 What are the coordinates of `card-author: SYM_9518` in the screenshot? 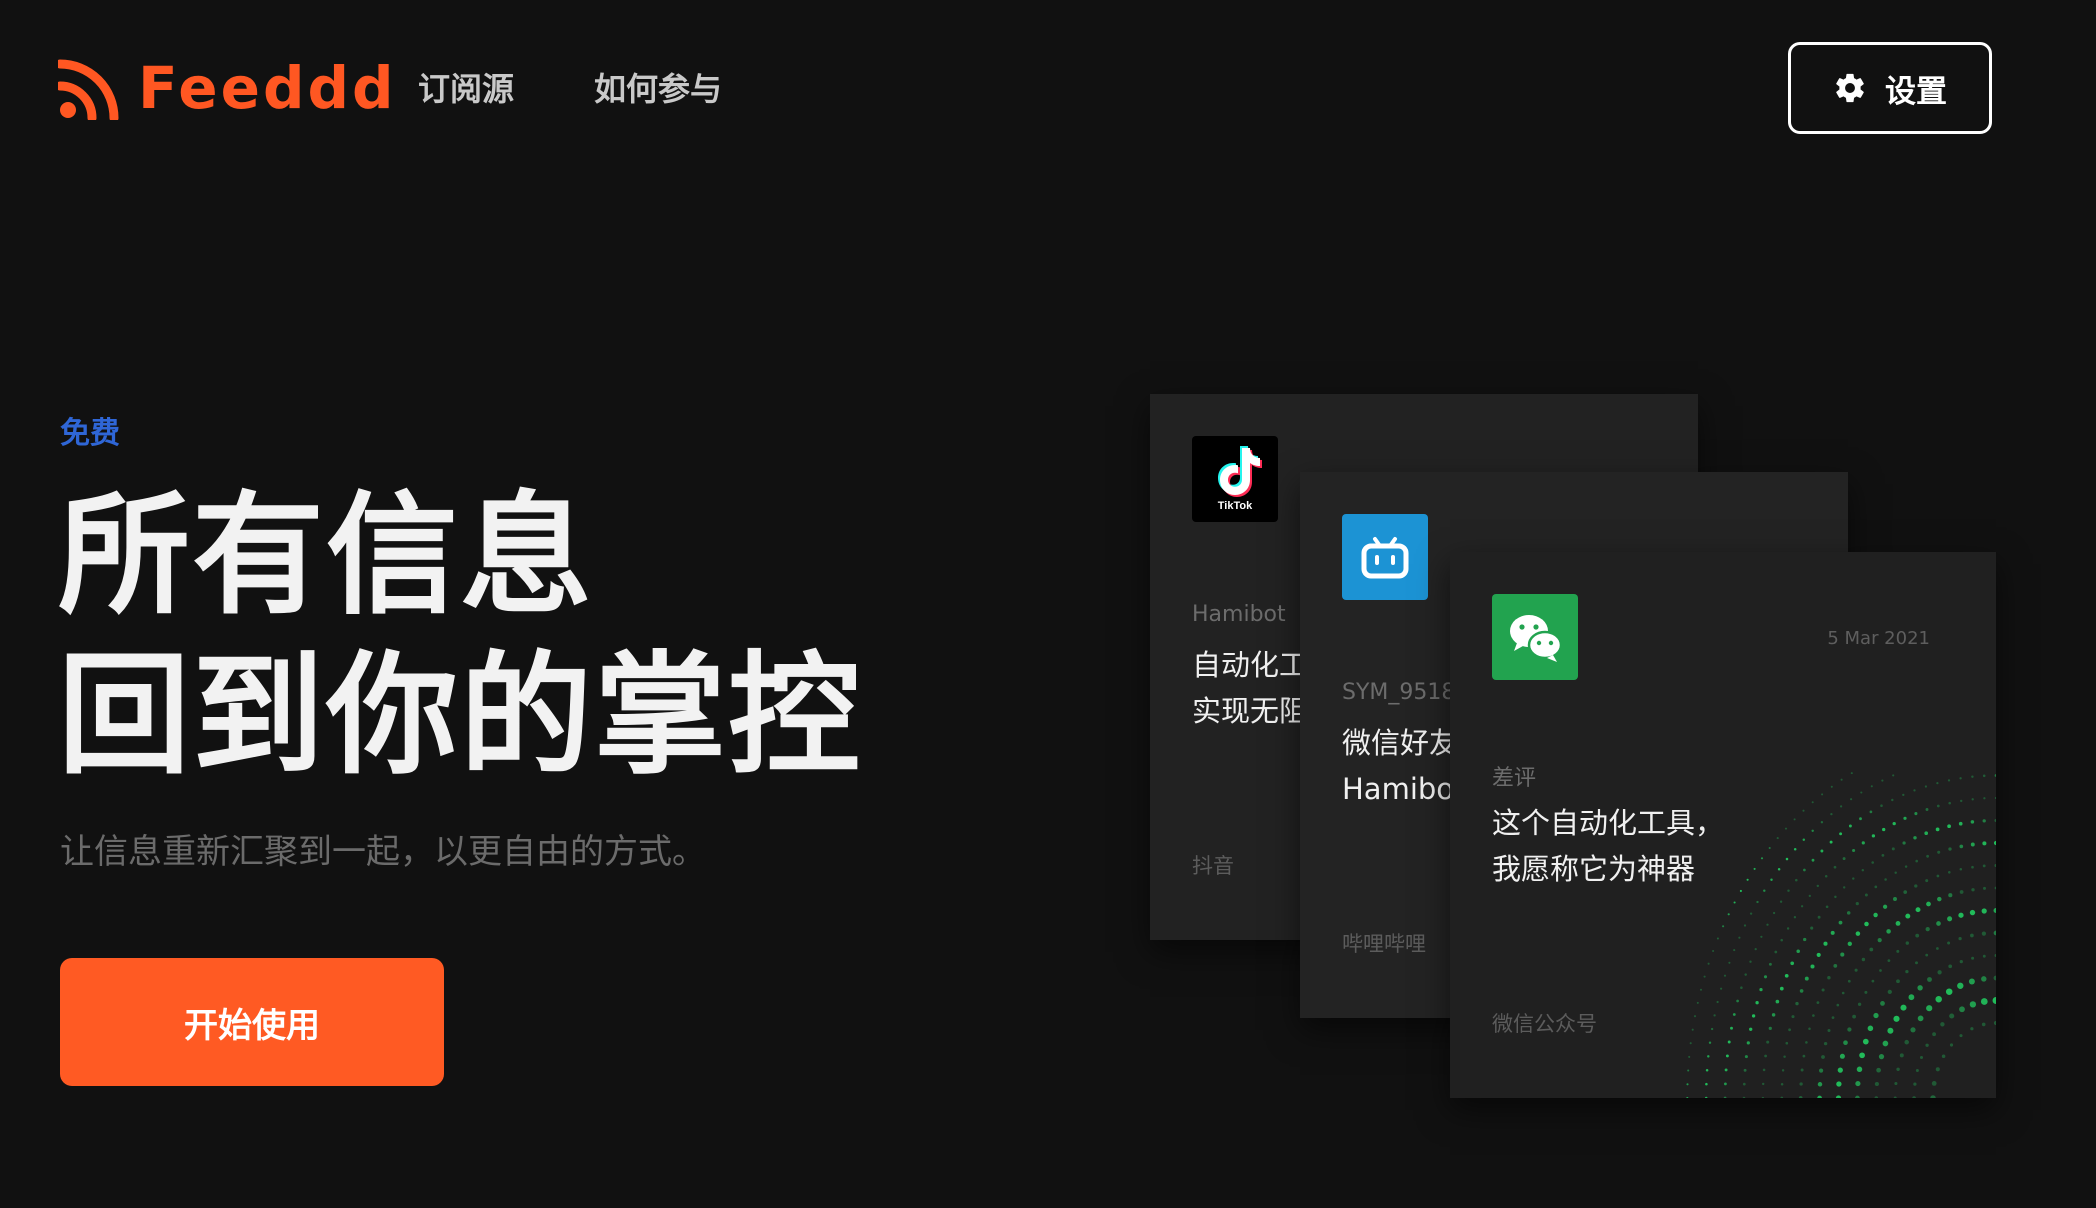 It's located at (1399, 692).